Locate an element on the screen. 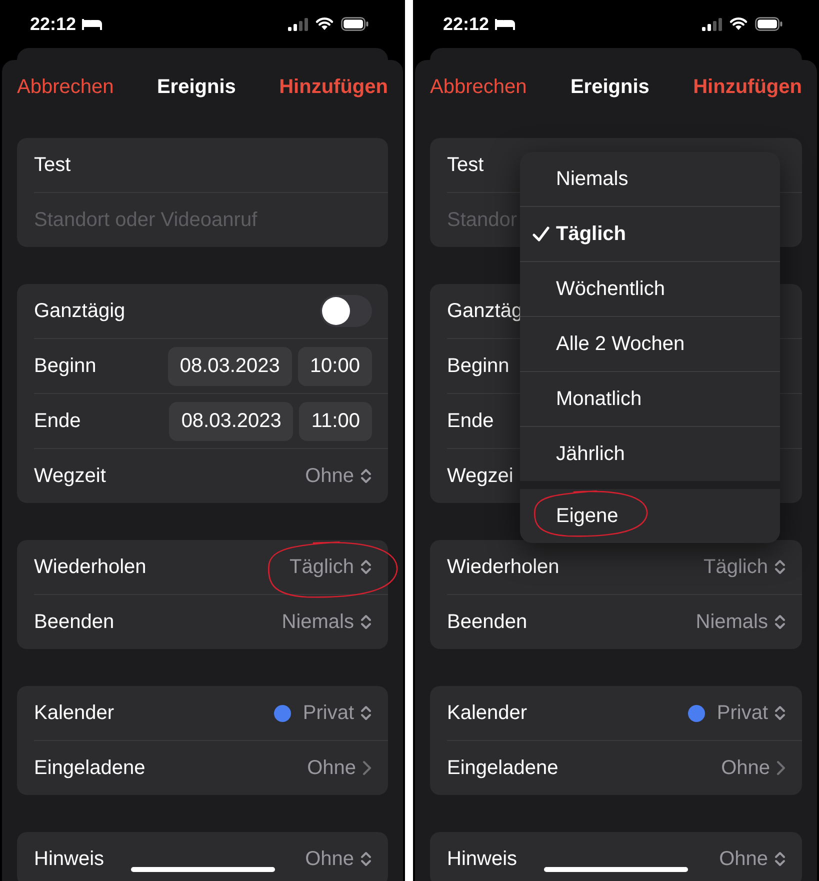 The image size is (819, 881). row-label: Wegzeit is located at coordinates (70, 476).